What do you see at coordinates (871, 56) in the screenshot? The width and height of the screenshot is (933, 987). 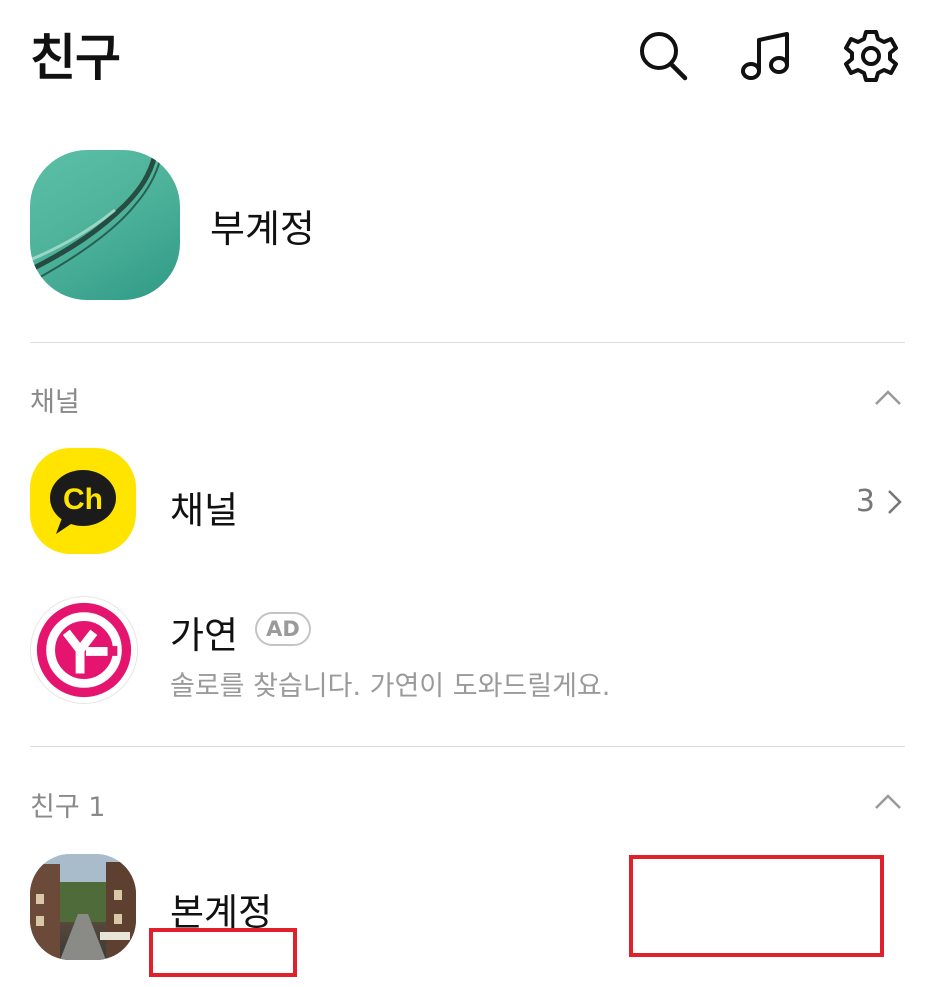 I see `gear-icon` at bounding box center [871, 56].